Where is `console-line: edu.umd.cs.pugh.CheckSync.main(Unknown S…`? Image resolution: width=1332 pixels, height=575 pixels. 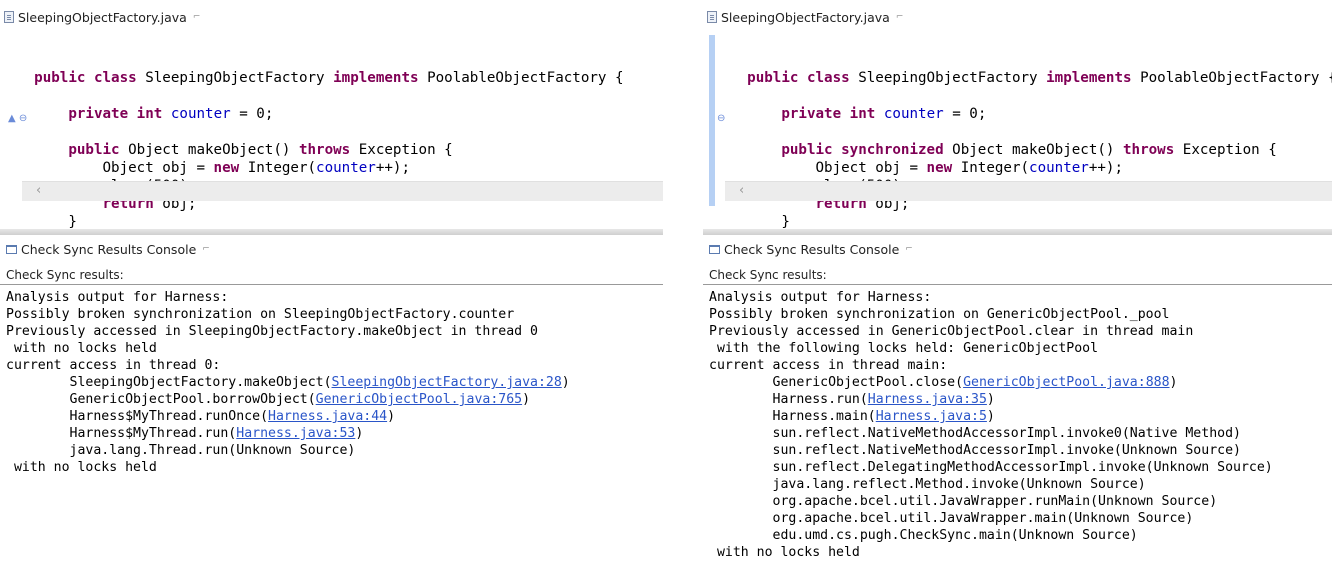 console-line: edu.umd.cs.pugh.CheckSync.main(Unknown S… is located at coordinates (991, 535).